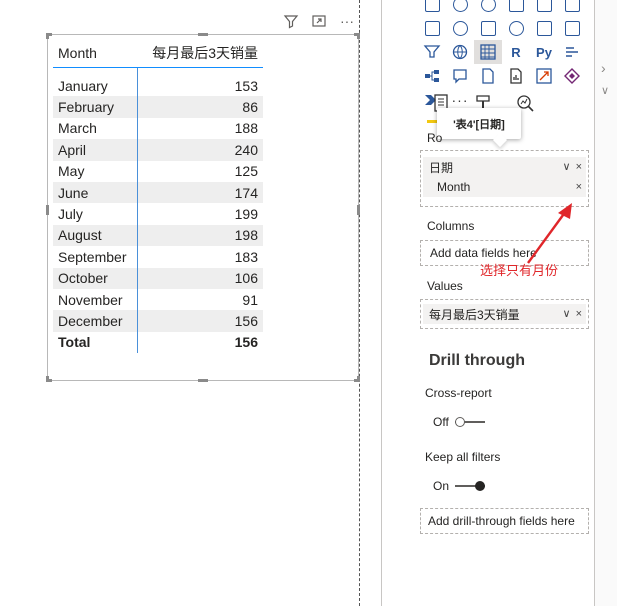 Image resolution: width=617 pixels, height=606 pixels. Describe the element at coordinates (470, 486) in the screenshot. I see `keep-all-filters-toggle` at that location.